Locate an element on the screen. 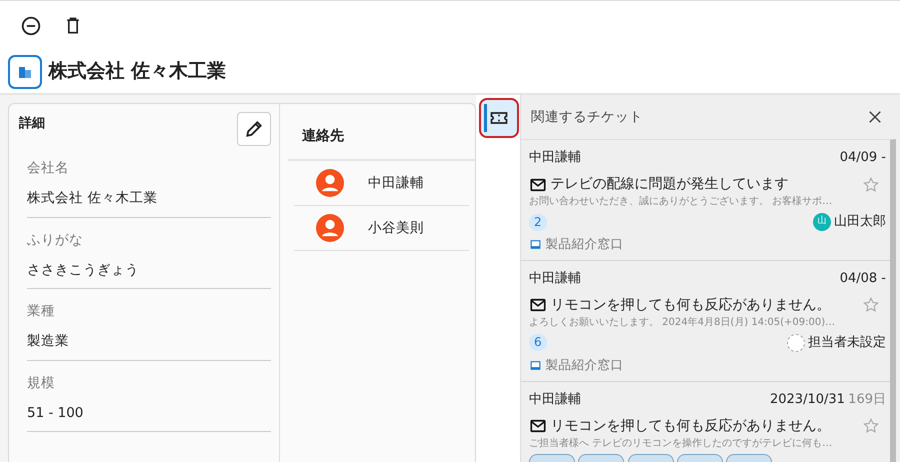 Image resolution: width=900 pixels, height=462 pixels. field-value: 51 - 100 is located at coordinates (55, 413).